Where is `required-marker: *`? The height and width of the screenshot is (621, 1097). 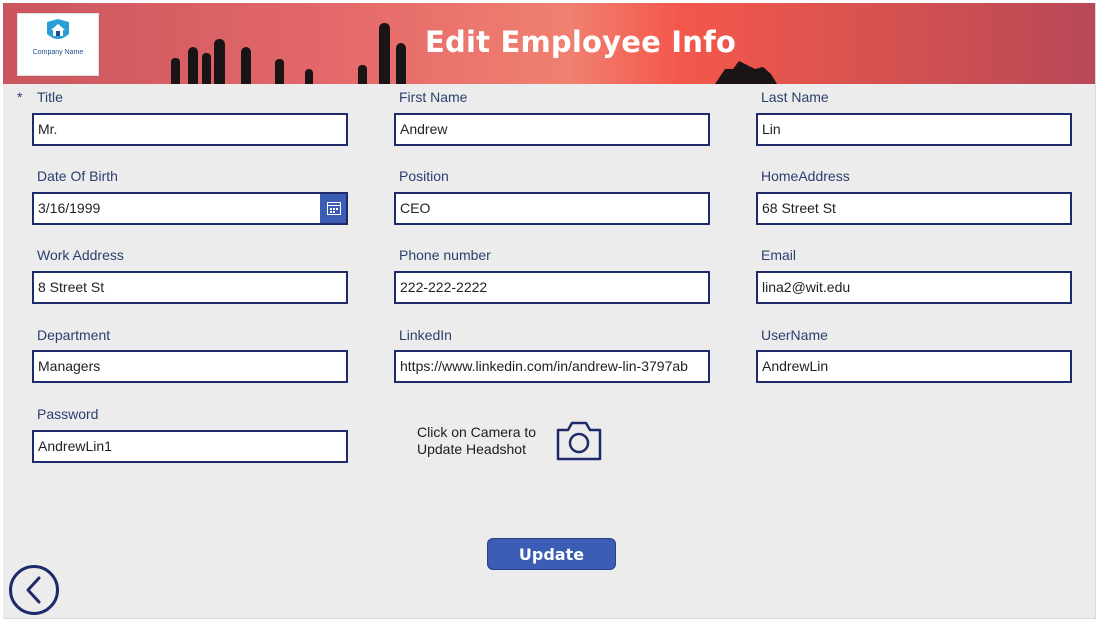
required-marker: * is located at coordinates (20, 97).